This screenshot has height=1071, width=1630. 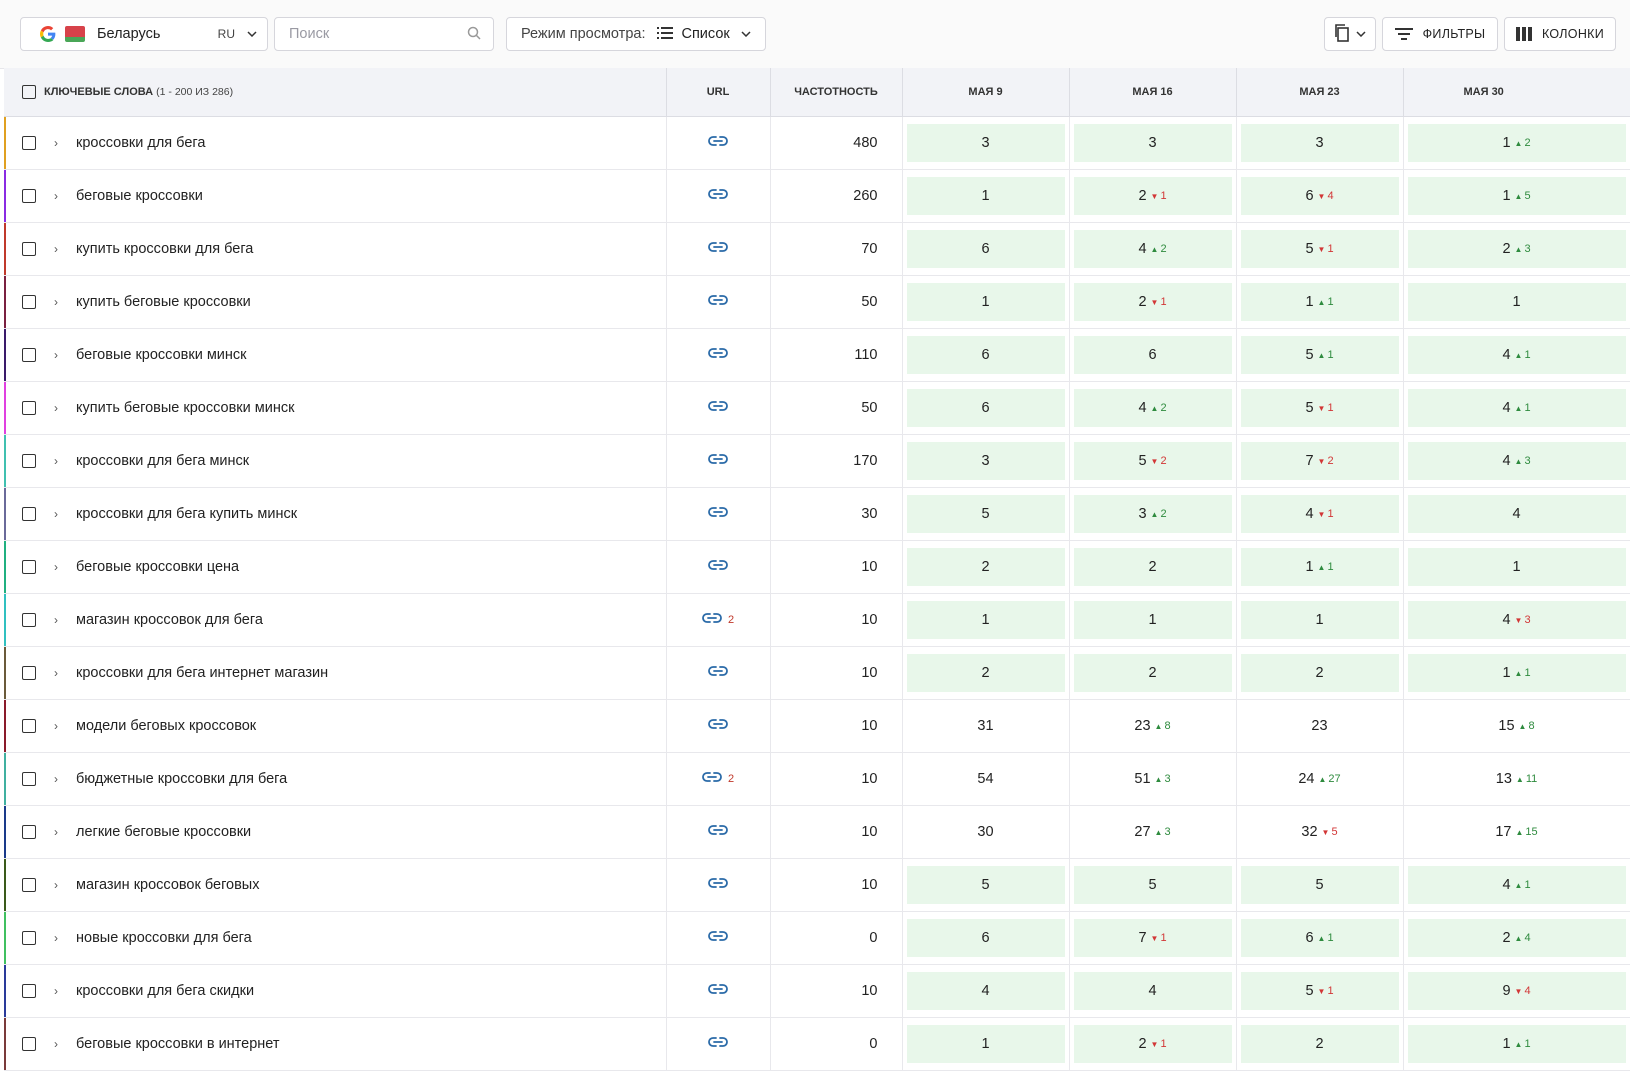 What do you see at coordinates (1153, 726) in the screenshot?
I see `position-value-box: 23 ▲ 8` at bounding box center [1153, 726].